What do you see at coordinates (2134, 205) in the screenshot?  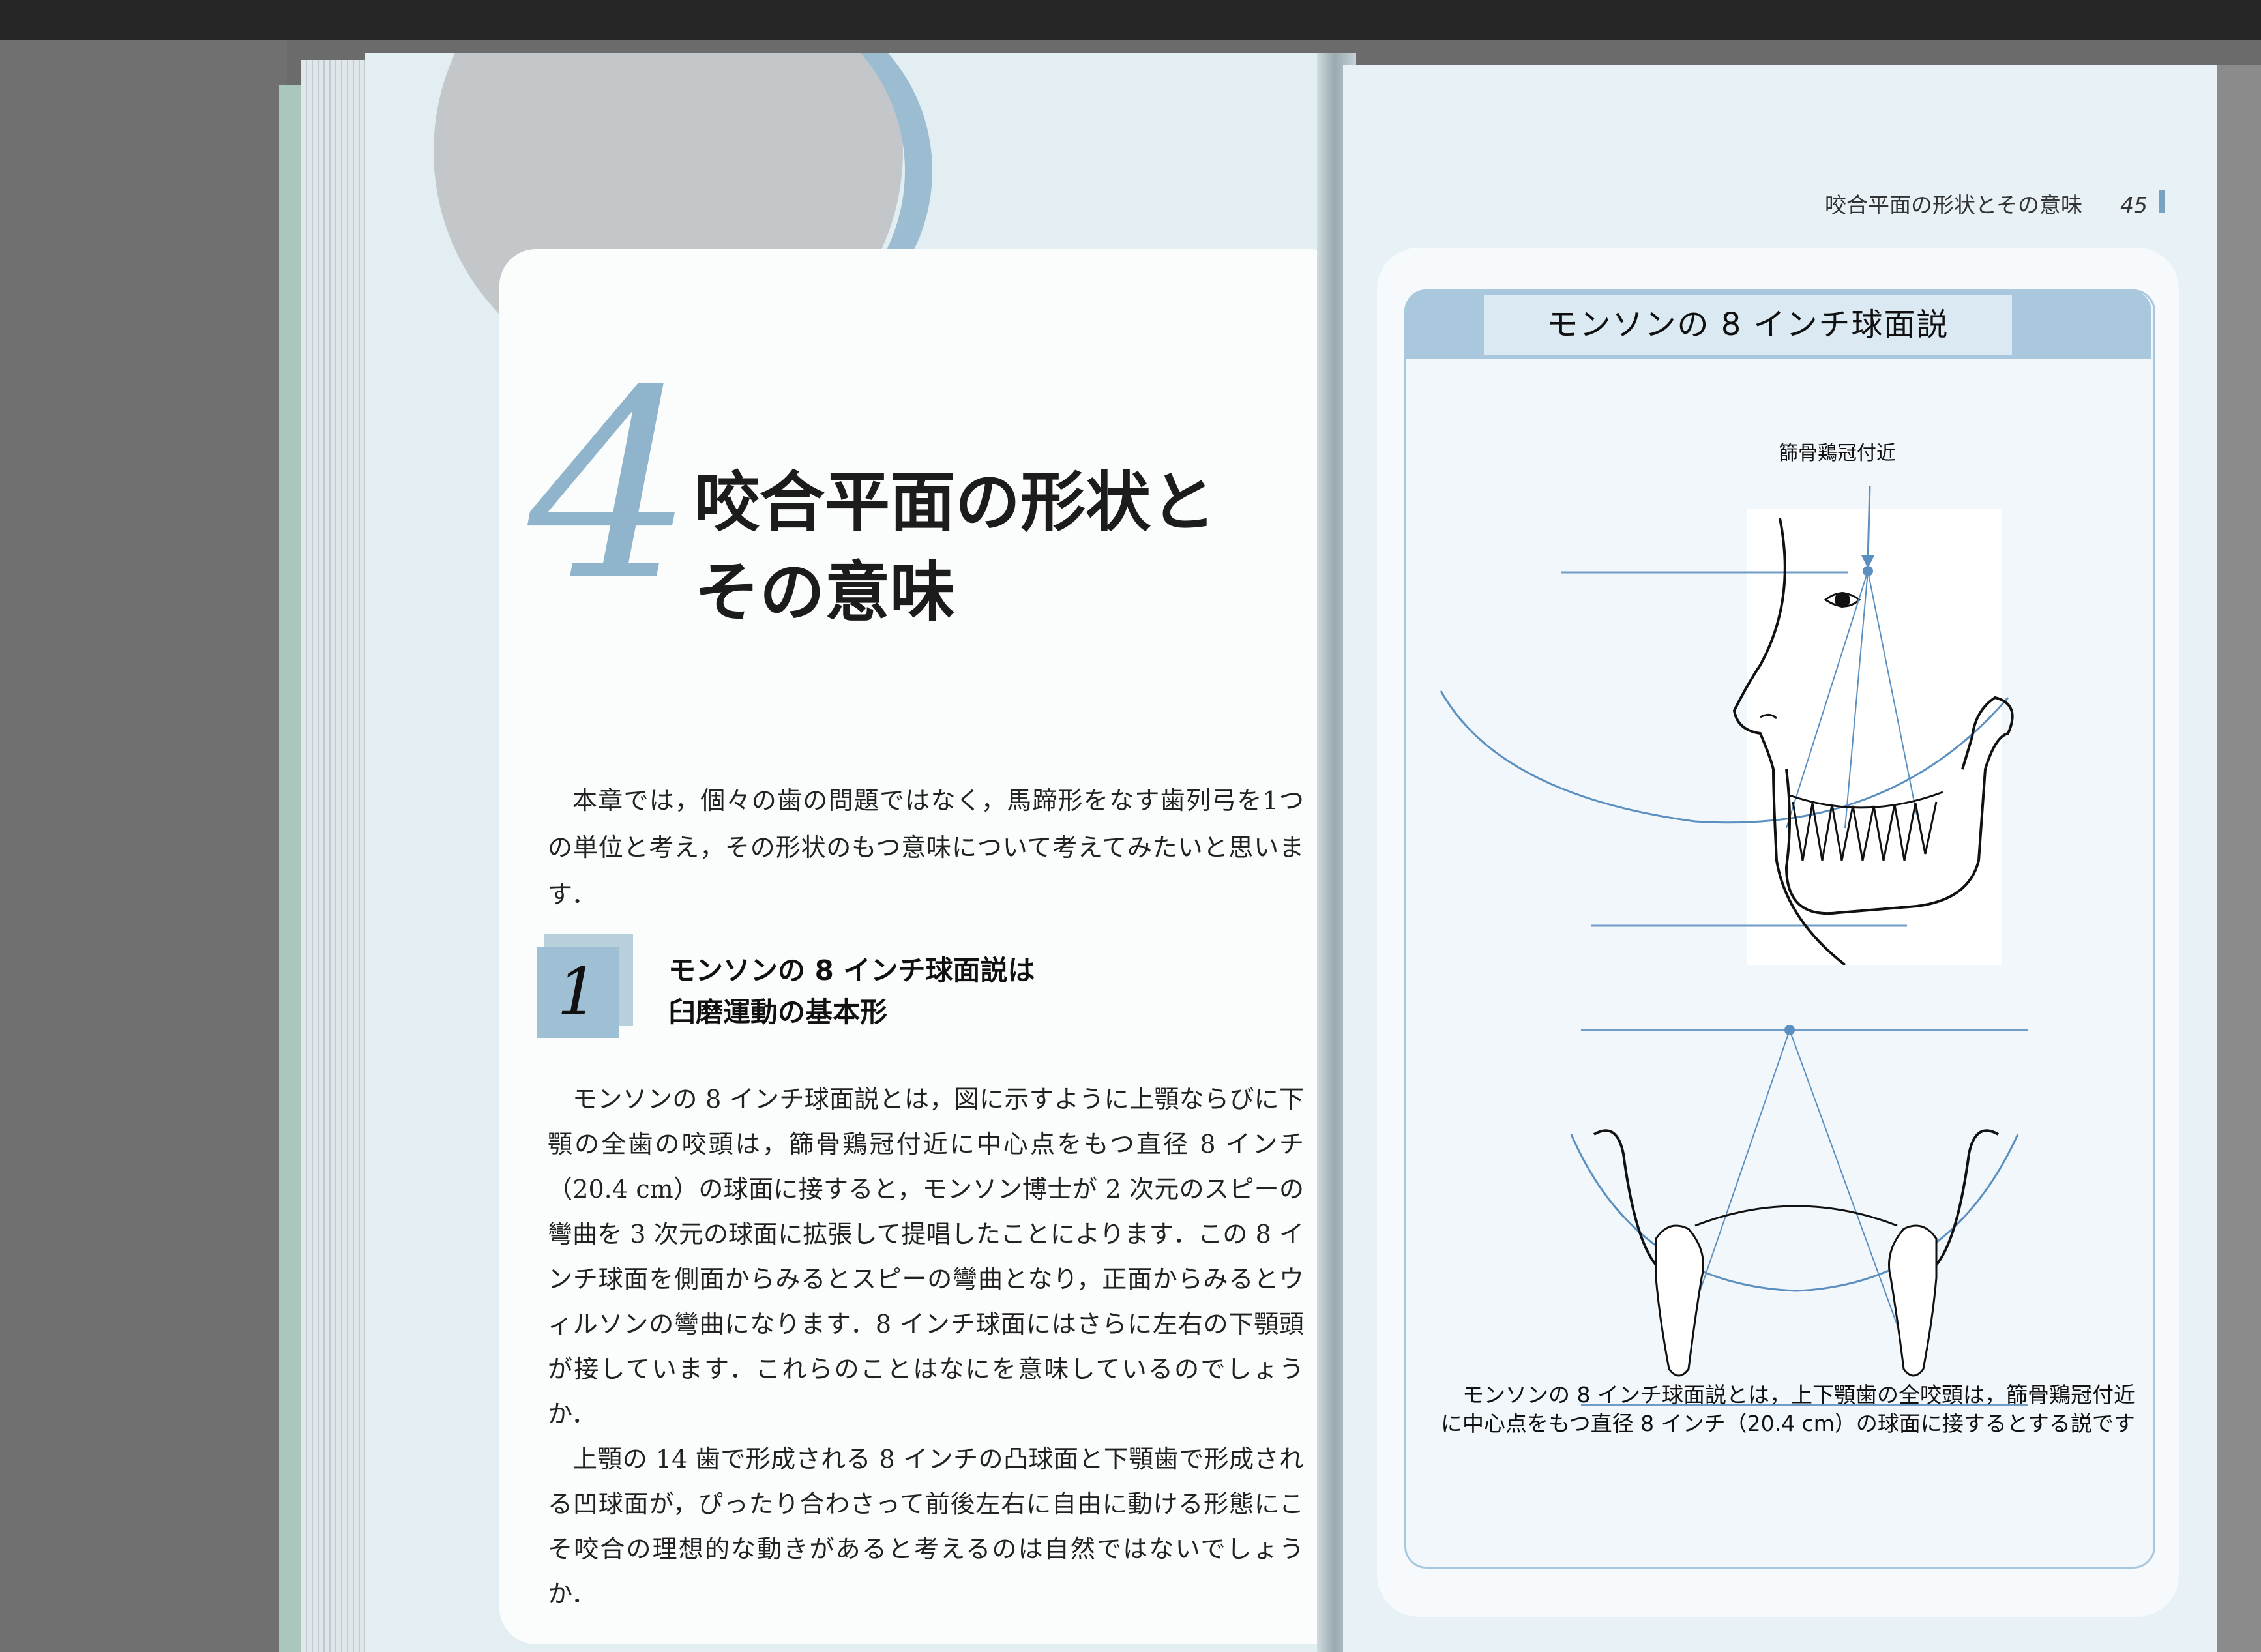 I see `page-number: 45` at bounding box center [2134, 205].